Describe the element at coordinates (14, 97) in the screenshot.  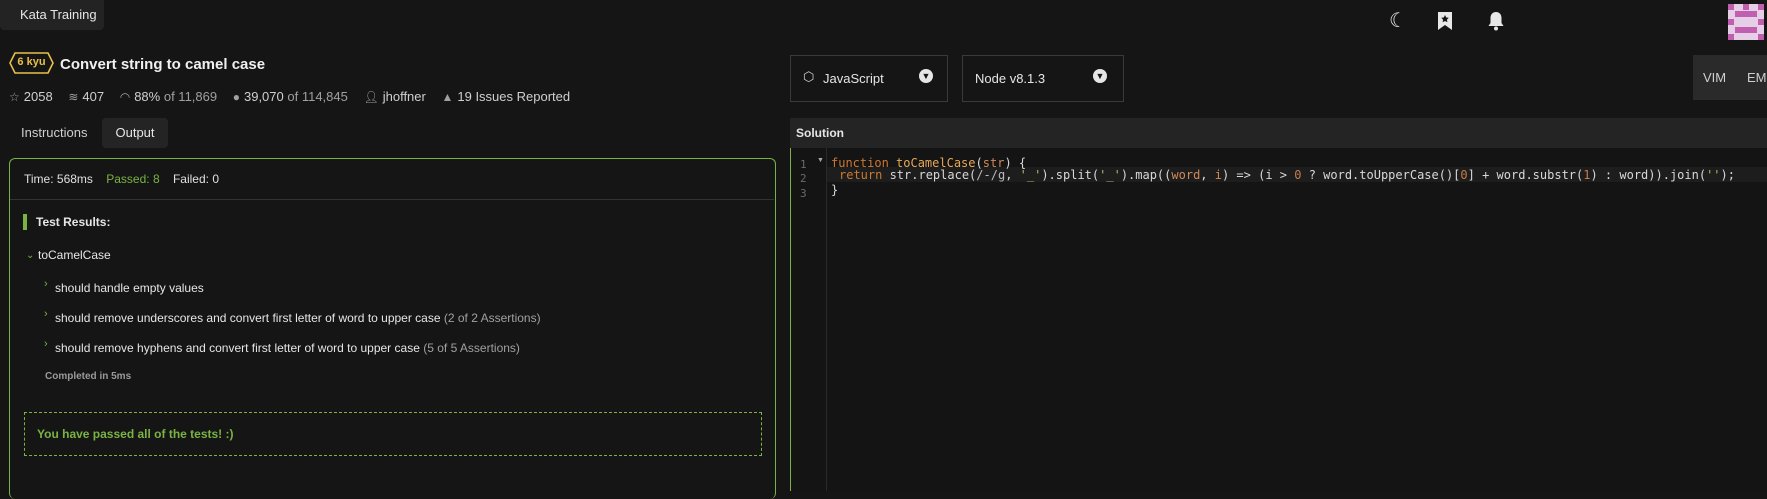
I see `star-icon: ☆` at that location.